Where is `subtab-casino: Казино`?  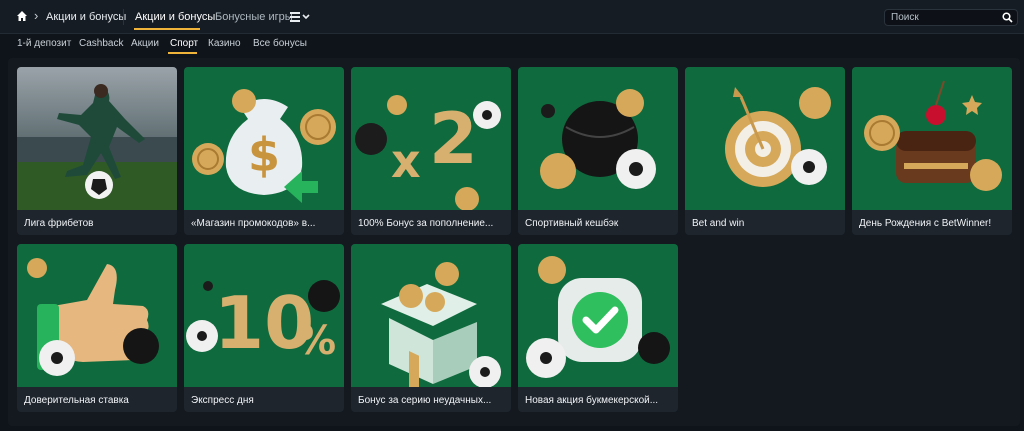 subtab-casino: Казино is located at coordinates (224, 43).